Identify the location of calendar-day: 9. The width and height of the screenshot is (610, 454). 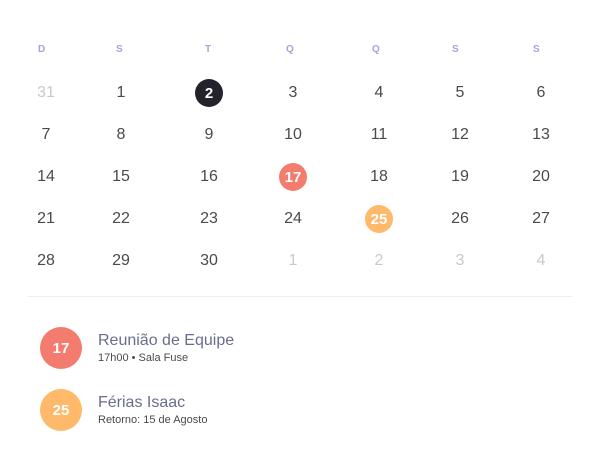
(209, 135).